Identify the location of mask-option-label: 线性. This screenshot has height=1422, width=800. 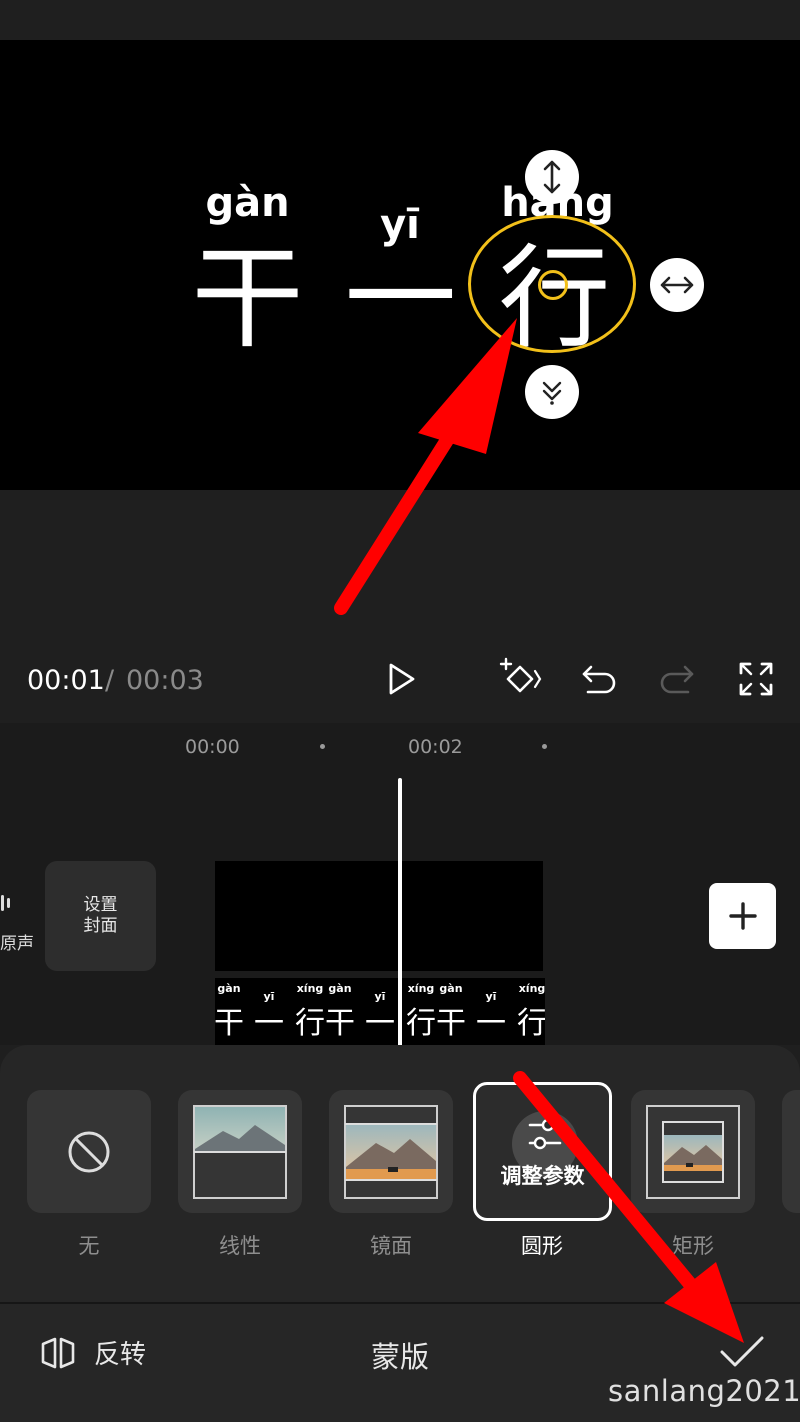
(240, 1246).